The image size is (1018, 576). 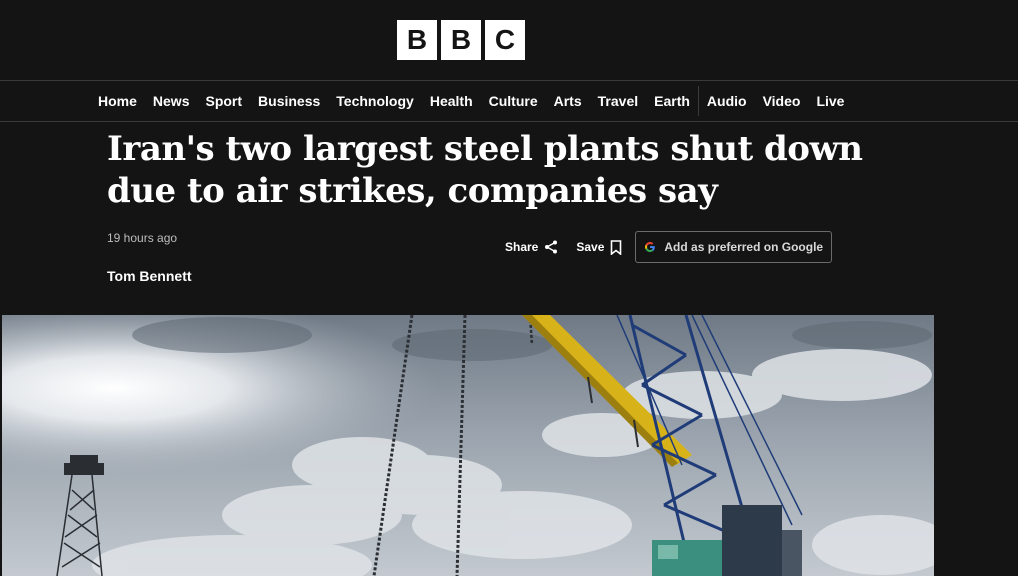 What do you see at coordinates (782, 101) in the screenshot?
I see `nav-item-video: Video` at bounding box center [782, 101].